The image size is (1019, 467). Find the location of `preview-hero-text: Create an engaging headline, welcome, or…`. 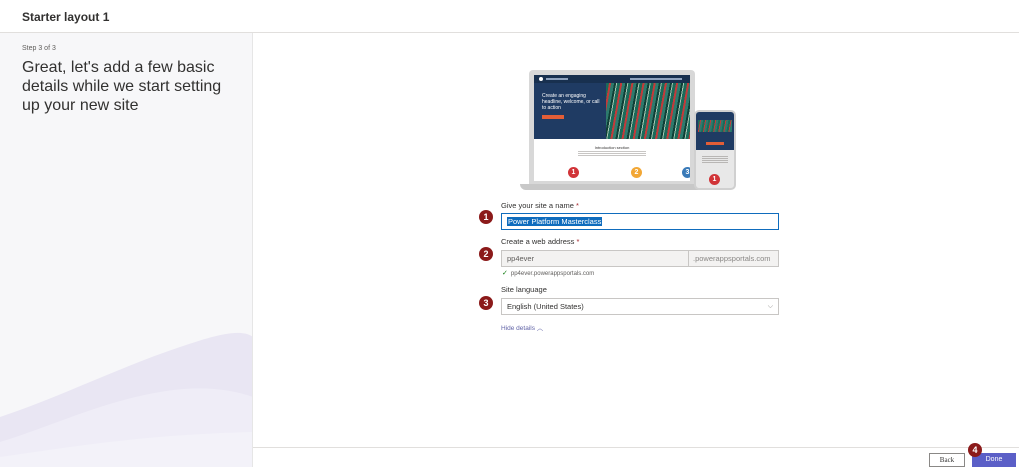

preview-hero-text: Create an engaging headline, welcome, or… is located at coordinates (571, 102).